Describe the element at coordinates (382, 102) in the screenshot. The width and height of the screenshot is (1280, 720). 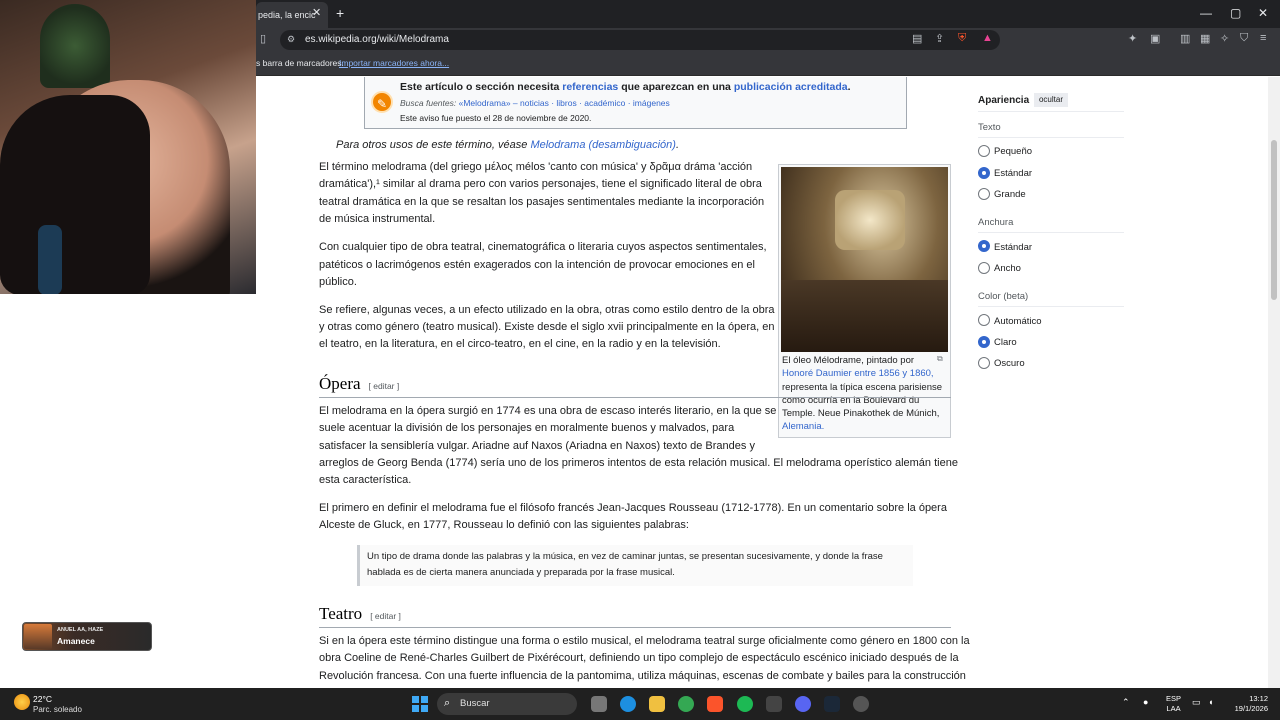
I see `notice-book-icon: ✎` at that location.